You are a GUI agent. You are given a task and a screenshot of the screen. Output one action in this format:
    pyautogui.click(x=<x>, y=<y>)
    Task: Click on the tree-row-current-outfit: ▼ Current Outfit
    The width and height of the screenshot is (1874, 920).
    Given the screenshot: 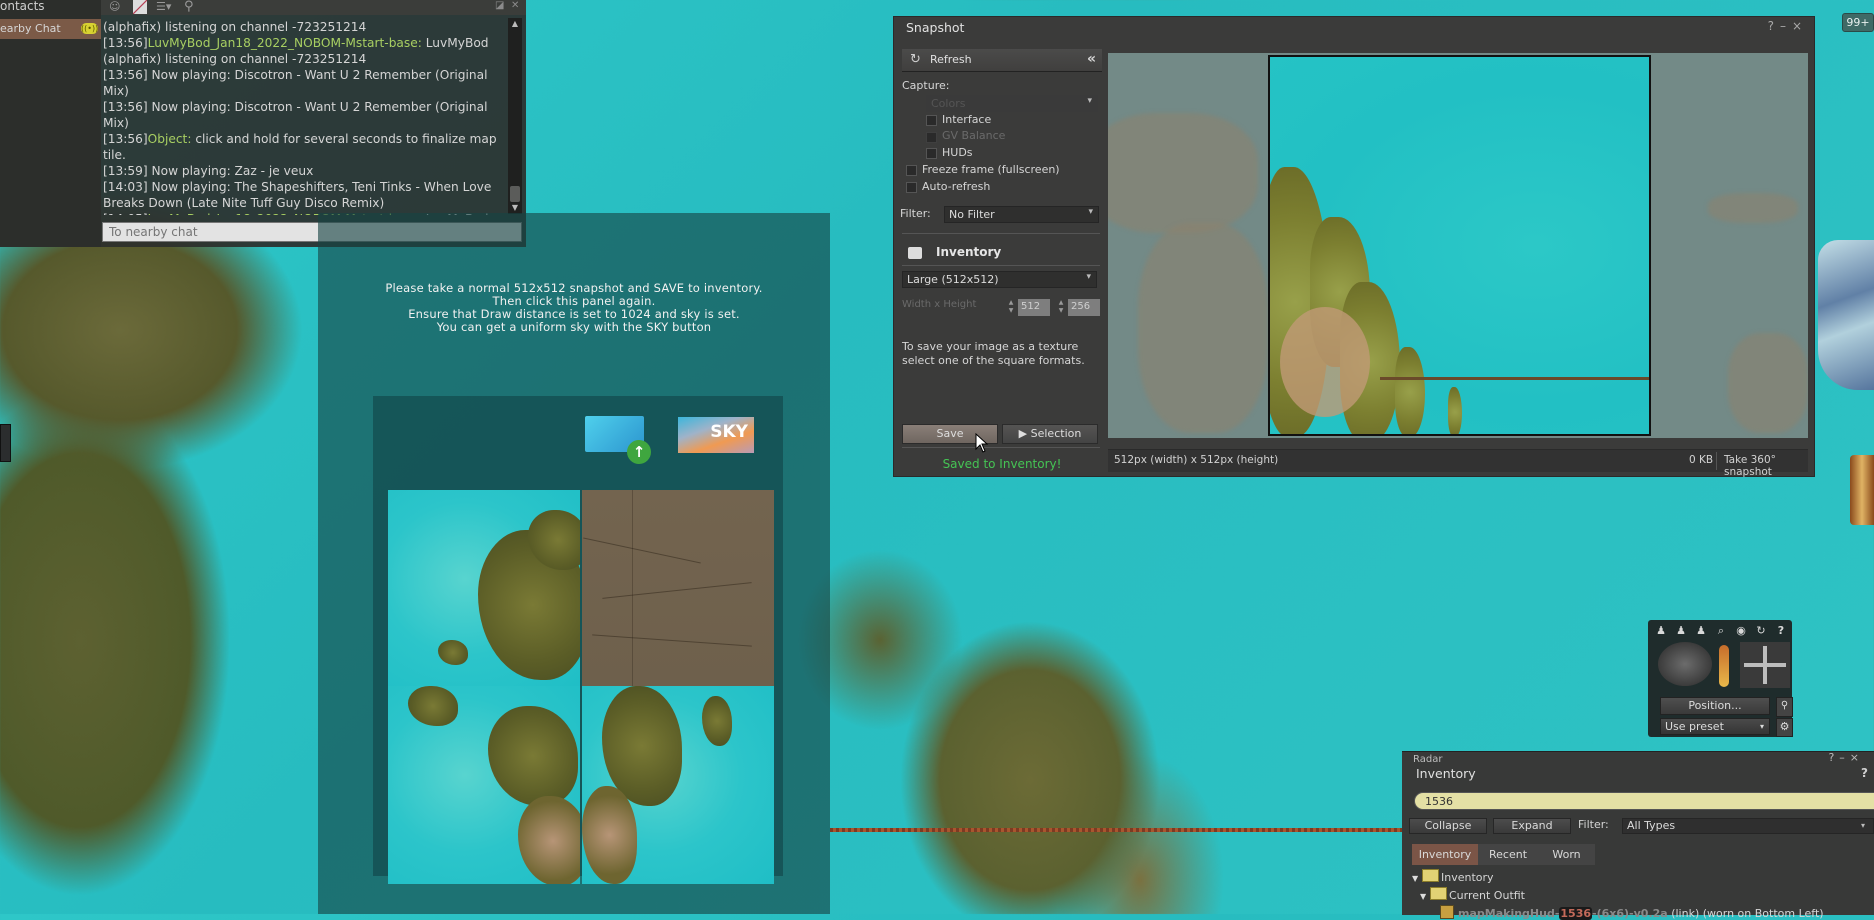 What is the action you would take?
    pyautogui.click(x=1472, y=894)
    